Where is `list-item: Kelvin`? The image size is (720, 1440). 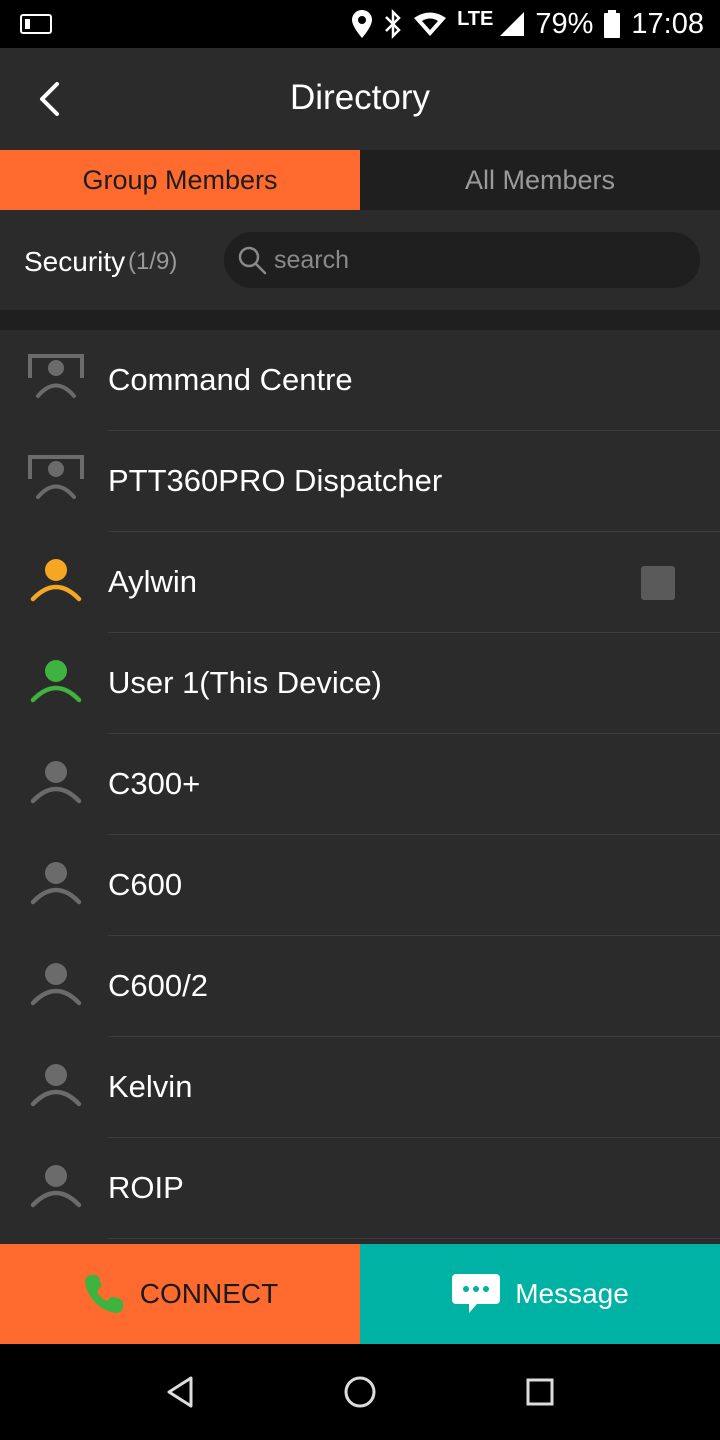 list-item: Kelvin is located at coordinates (360, 1087).